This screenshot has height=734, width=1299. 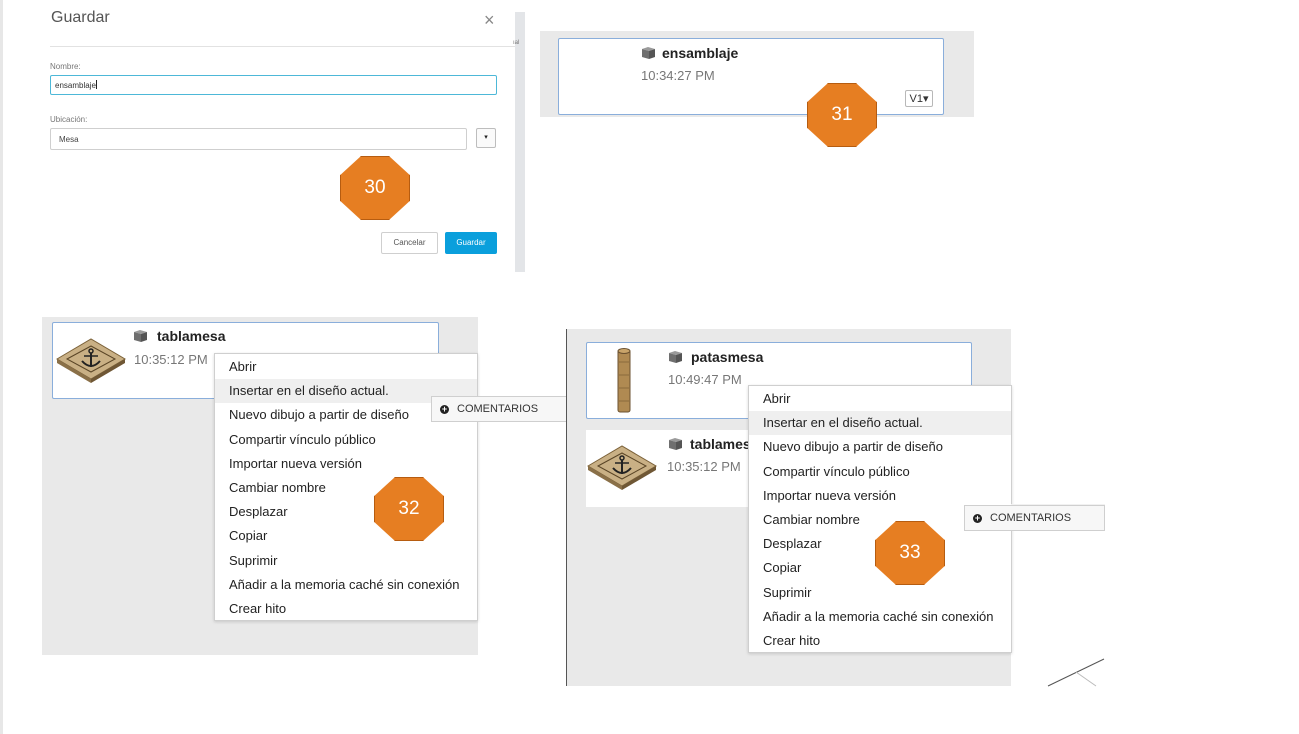 I want to click on menu-item-import-version: Importar nueva versión, so click(x=346, y=464).